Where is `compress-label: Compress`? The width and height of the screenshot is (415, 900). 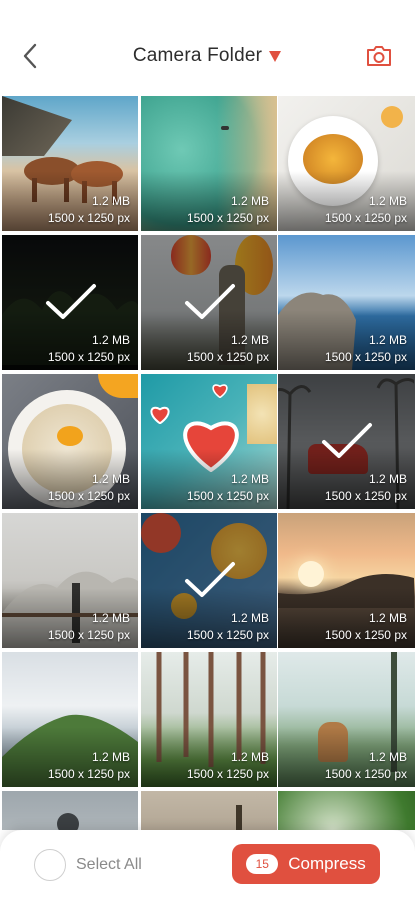
compress-label: Compress is located at coordinates (327, 863).